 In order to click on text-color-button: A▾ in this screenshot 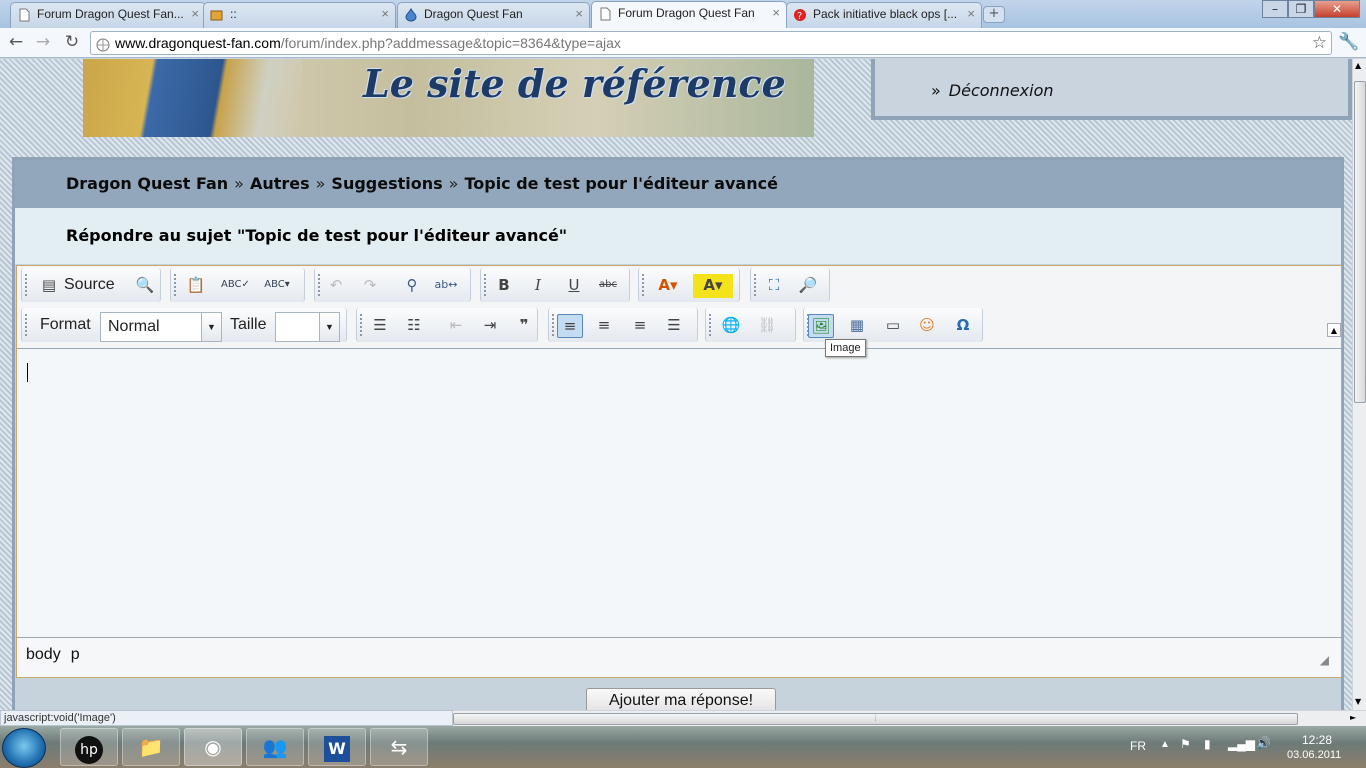, I will do `click(668, 286)`.